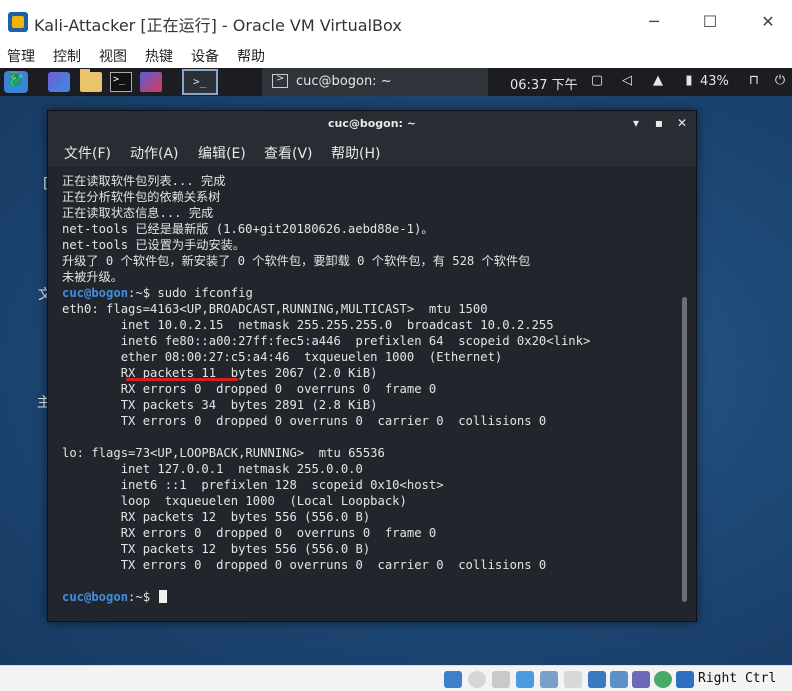 The width and height of the screenshot is (792, 691). I want to click on terminal-prompt-line: cuc@bogon:~$, so click(369, 597).